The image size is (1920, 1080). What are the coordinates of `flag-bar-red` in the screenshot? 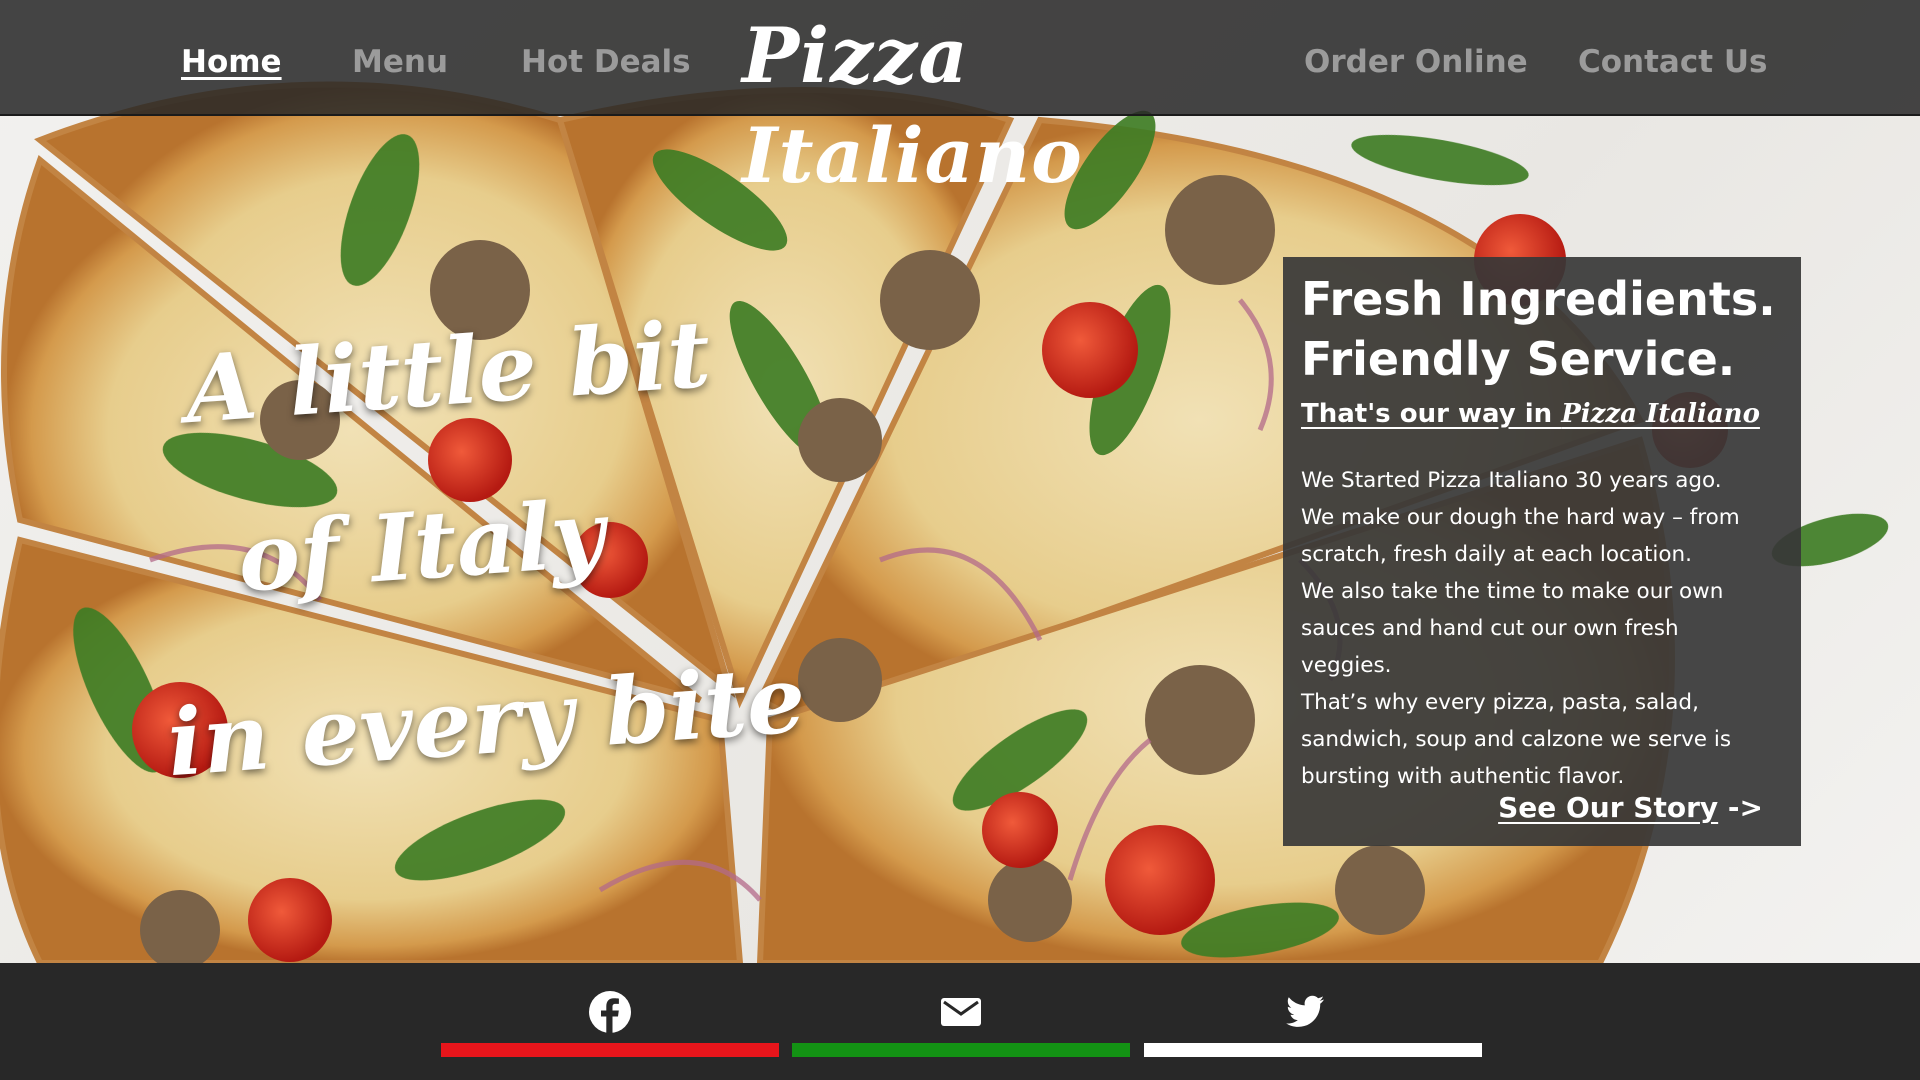 It's located at (610, 1050).